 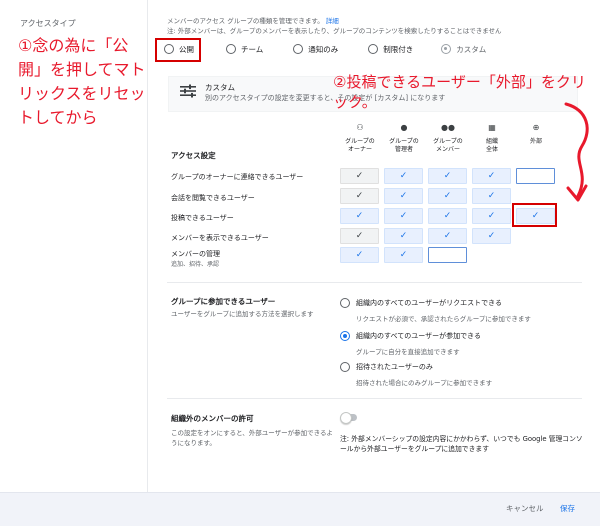 I want to click on external-members-toggle, so click(x=348, y=418).